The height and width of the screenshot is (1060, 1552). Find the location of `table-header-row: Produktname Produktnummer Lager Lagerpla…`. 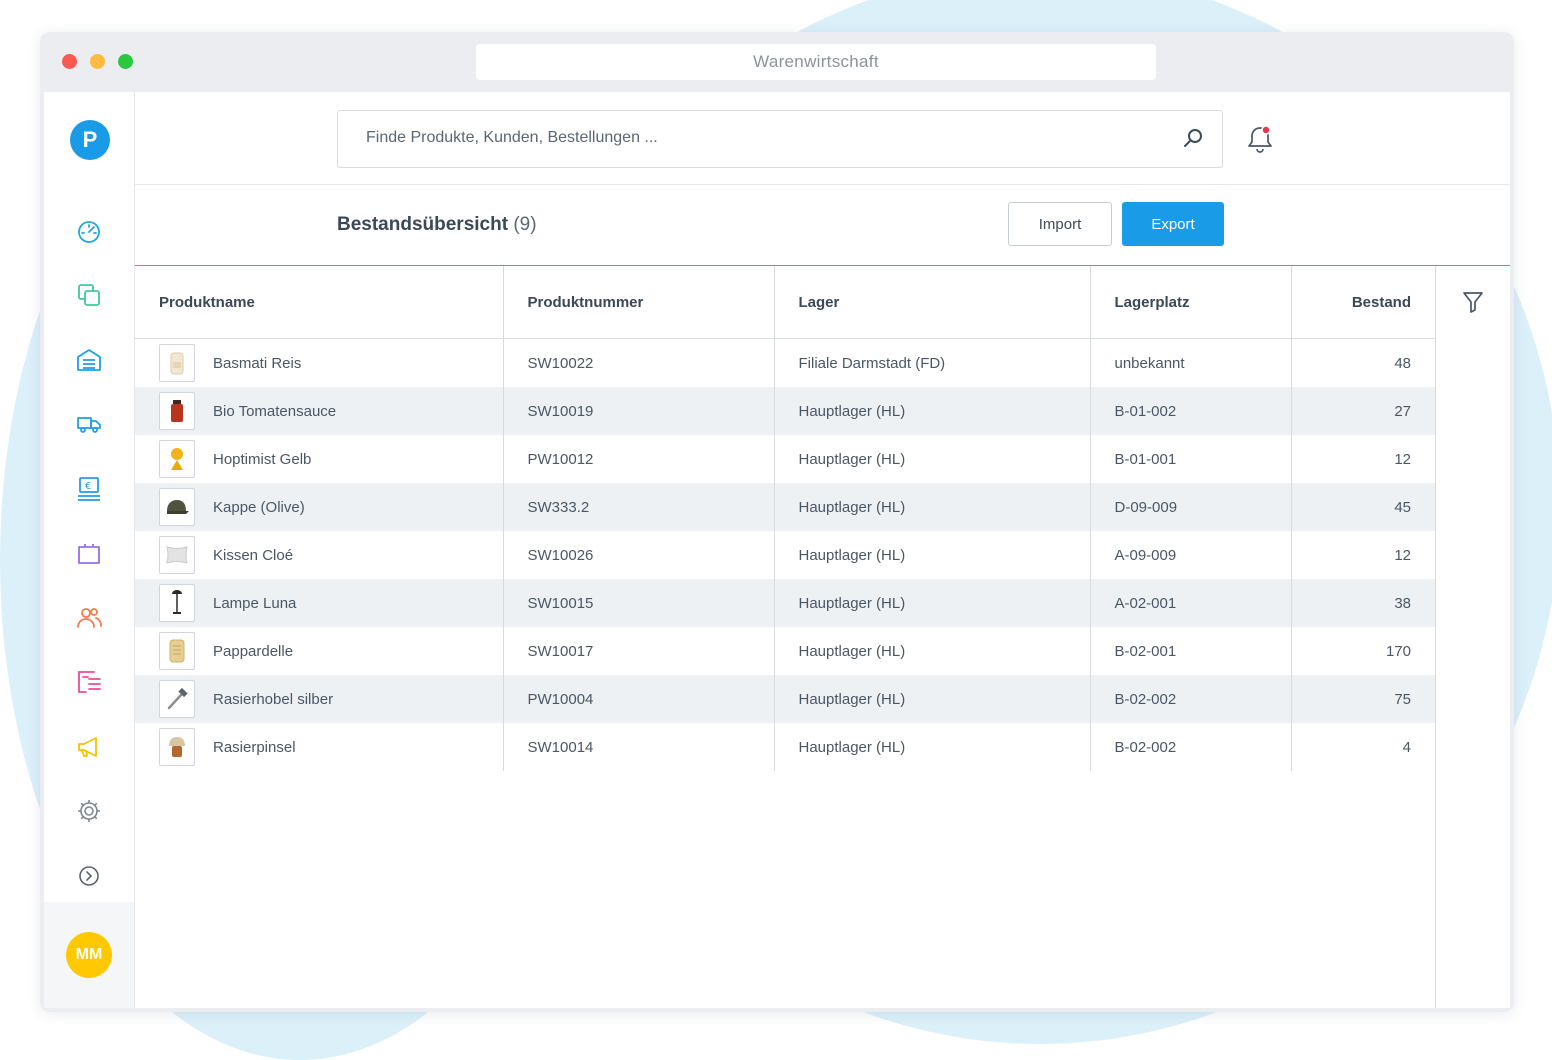

table-header-row: Produktname Produktnummer Lager Lagerpla… is located at coordinates (785, 302).